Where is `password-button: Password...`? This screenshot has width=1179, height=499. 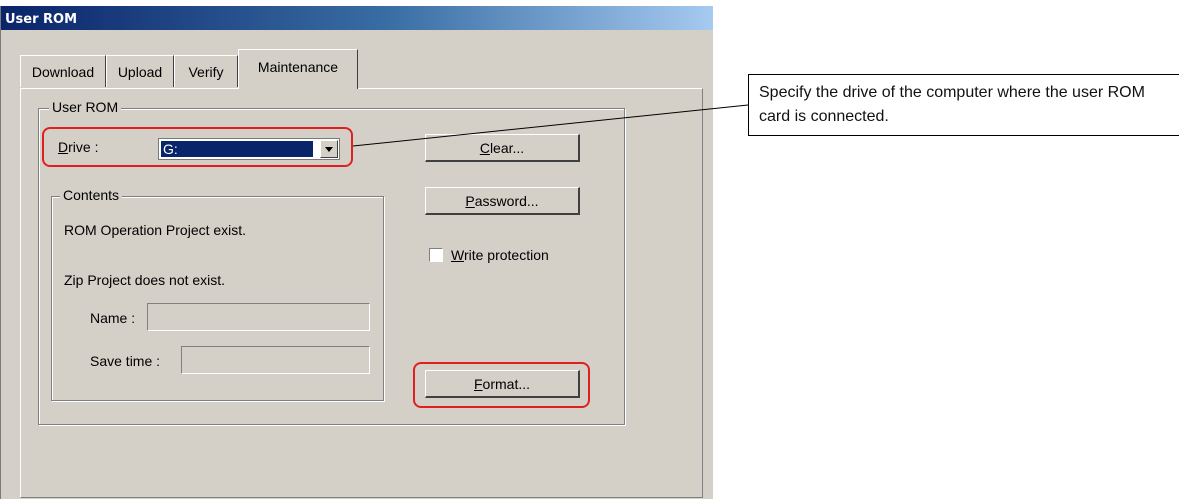 password-button: Password... is located at coordinates (502, 201).